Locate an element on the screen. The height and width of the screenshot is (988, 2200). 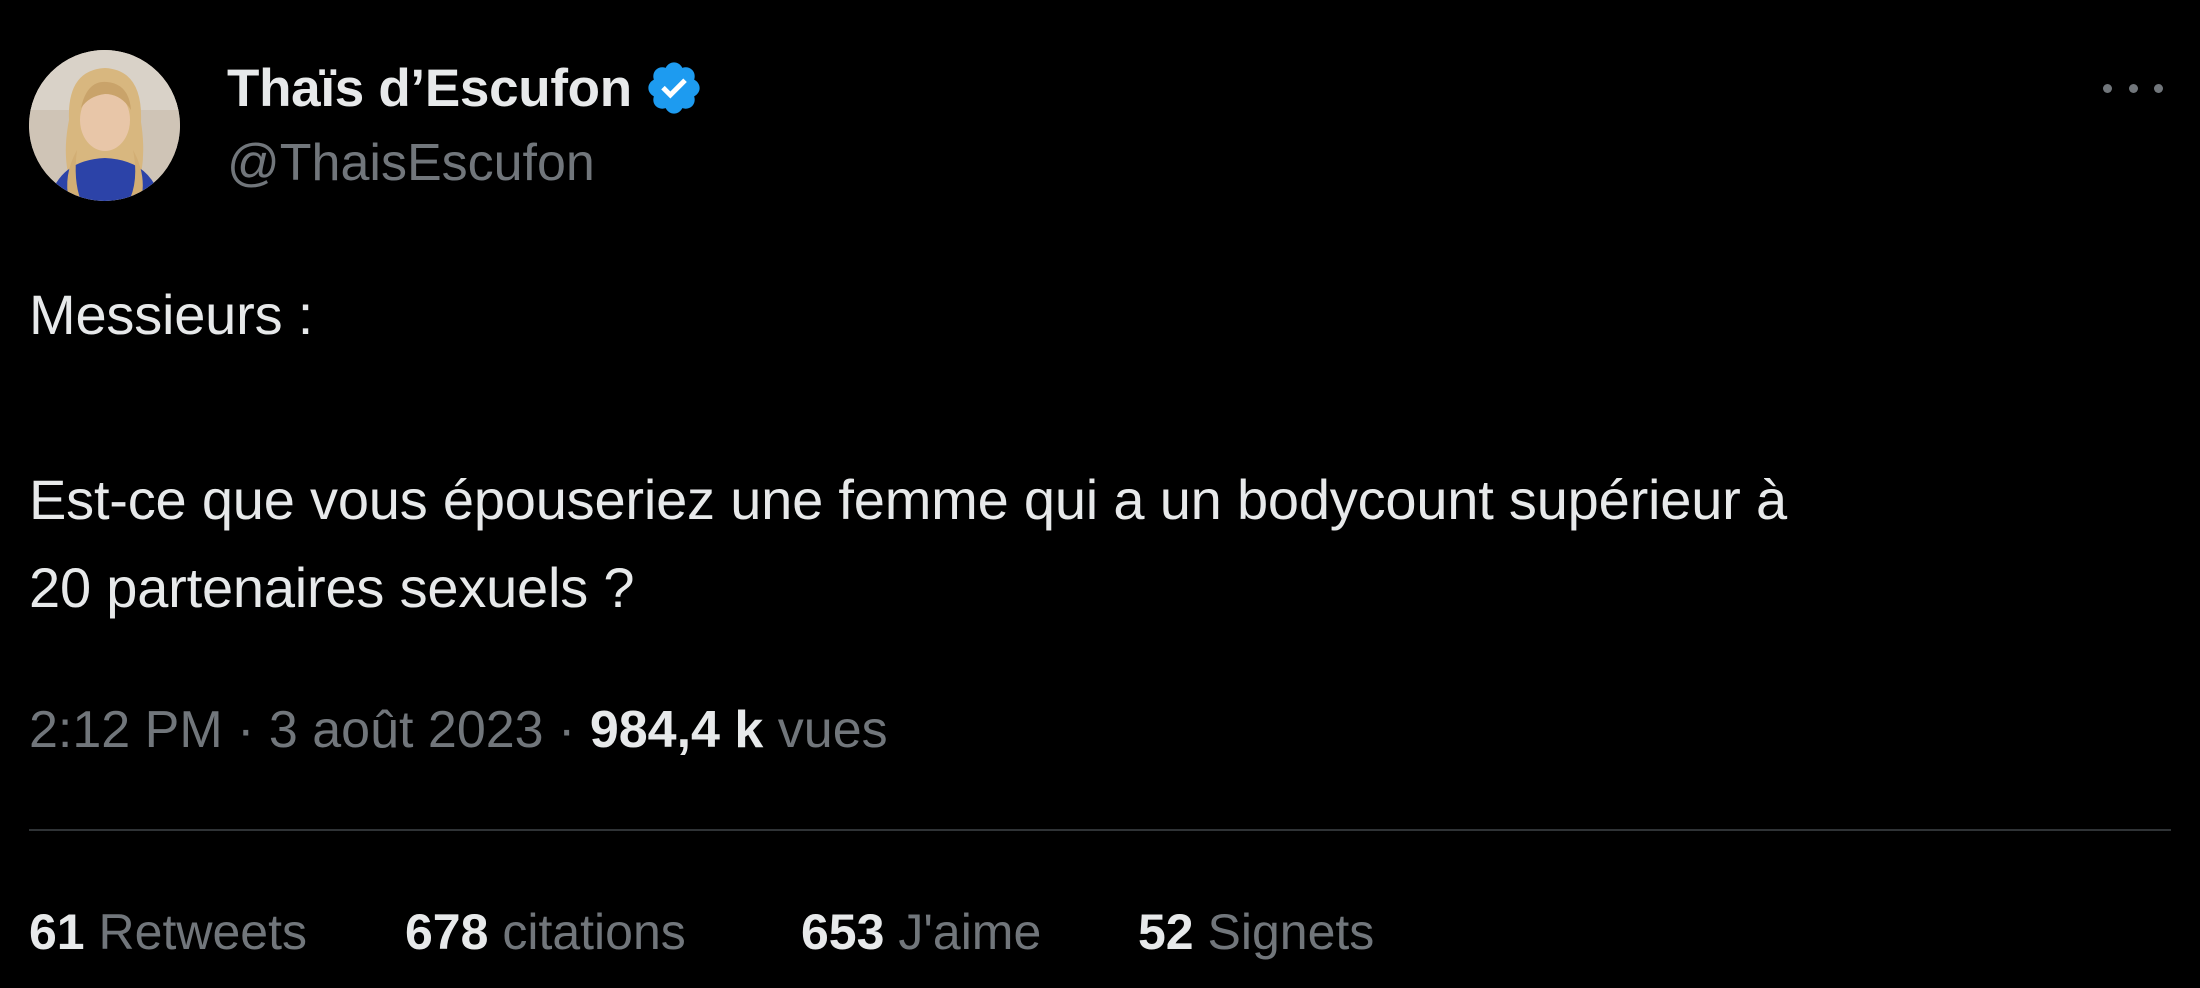
verified-badge-icon is located at coordinates (674, 88).